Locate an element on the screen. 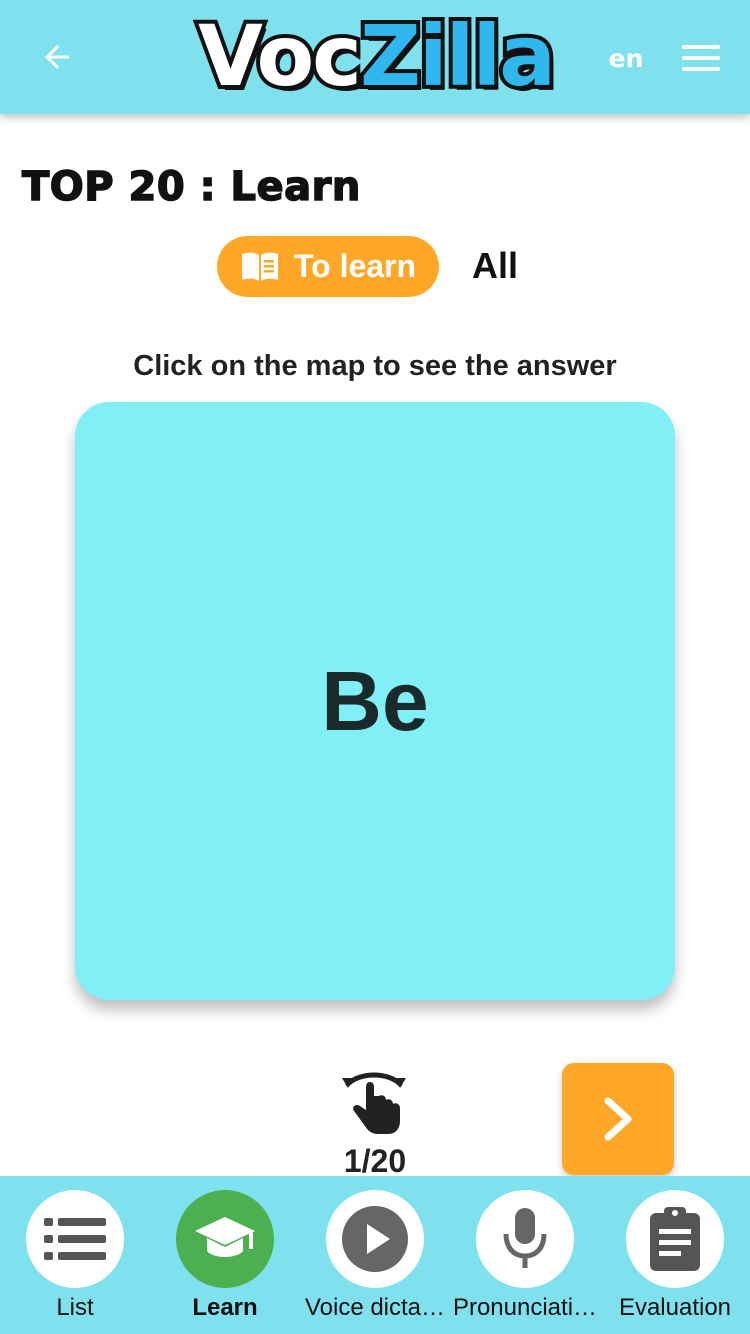 The height and width of the screenshot is (1334, 750). voczilla-logo: Voc Zilla is located at coordinates (376, 56).